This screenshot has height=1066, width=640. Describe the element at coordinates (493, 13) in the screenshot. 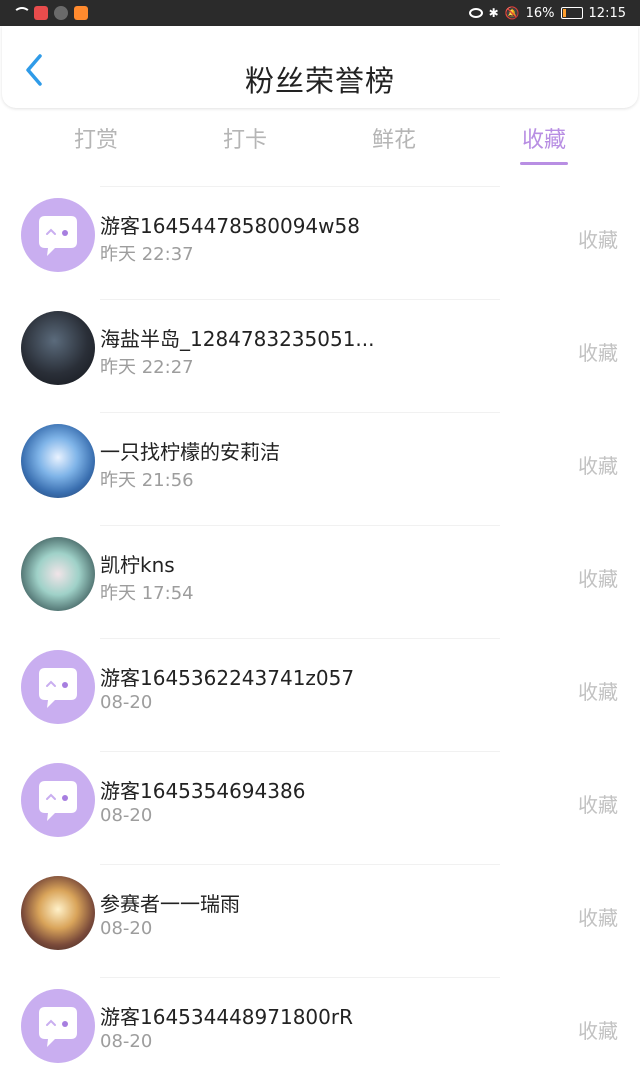

I see `bluetooth-icon: ✱` at that location.